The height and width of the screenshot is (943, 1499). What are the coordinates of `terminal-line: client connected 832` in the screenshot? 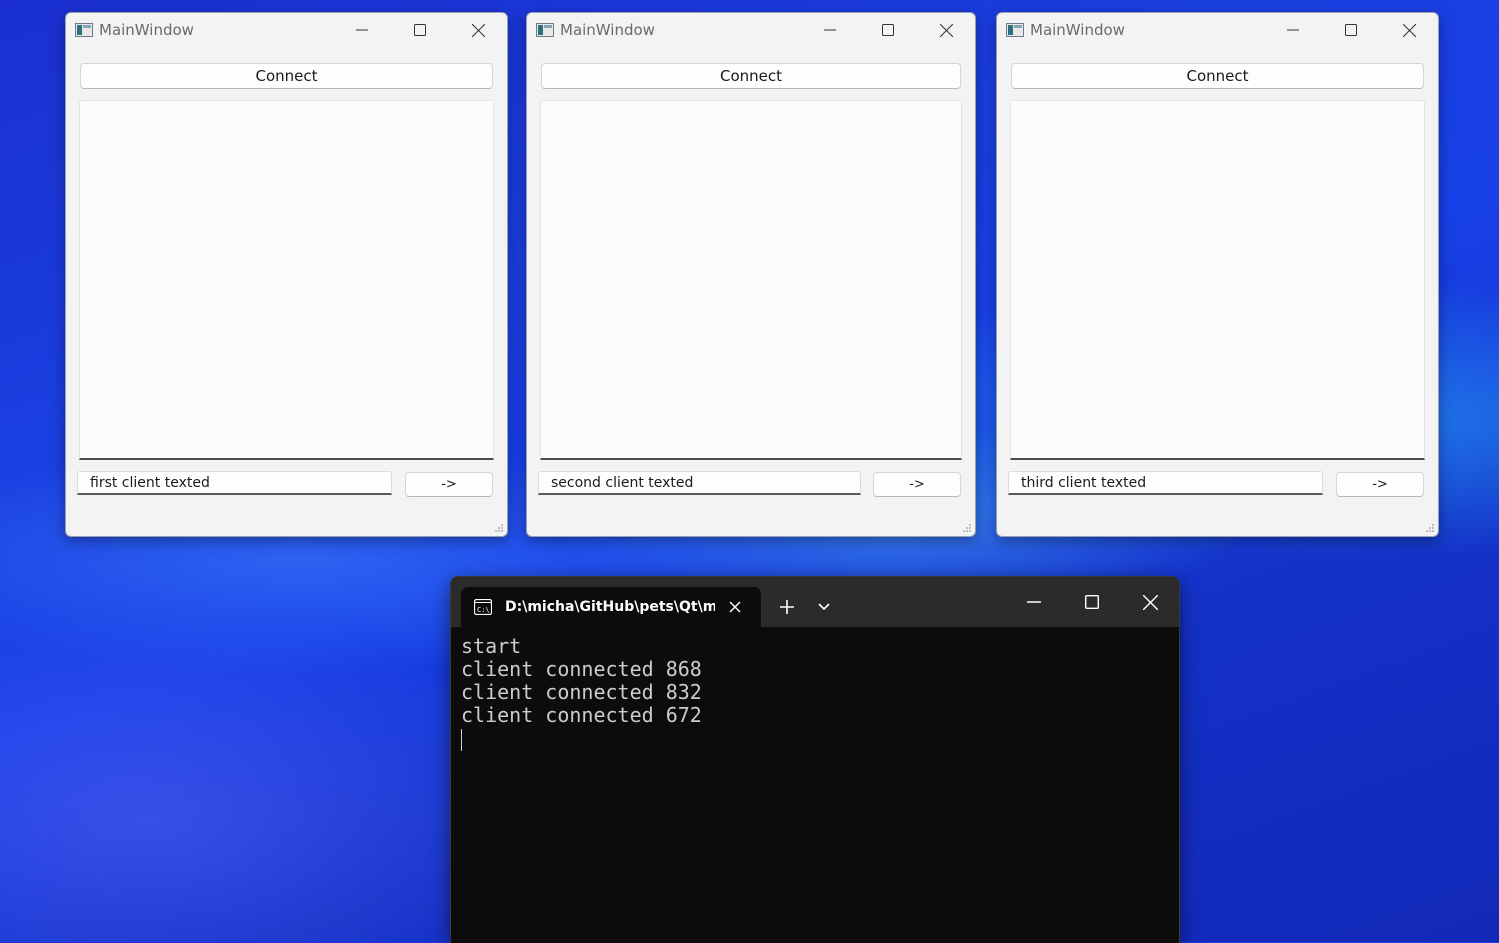 It's located at (581, 692).